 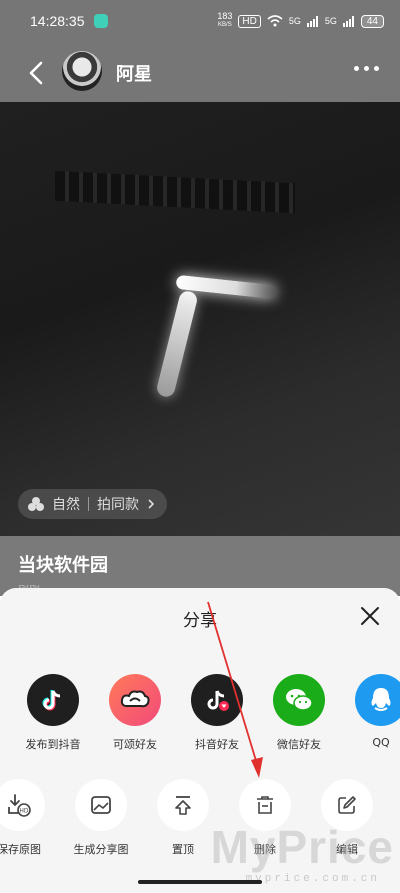 I want to click on share-wechat: 微信好友, so click(x=299, y=713).